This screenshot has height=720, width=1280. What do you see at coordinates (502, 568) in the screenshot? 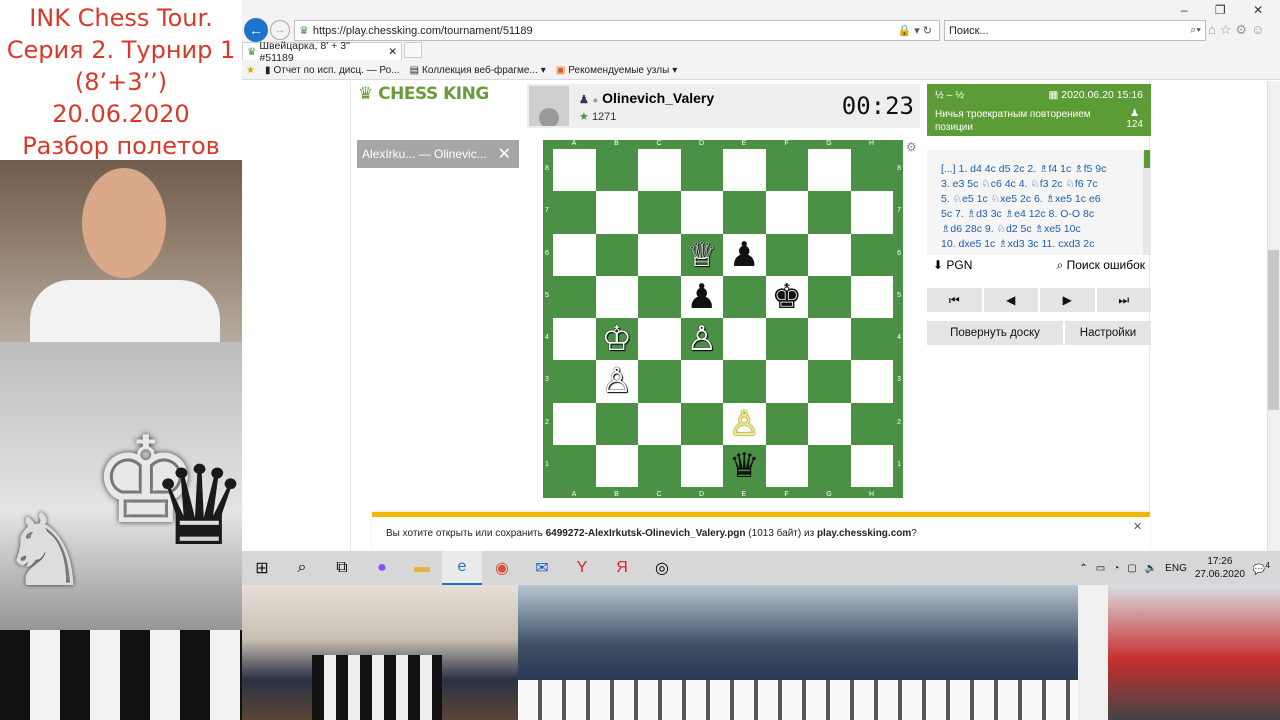
I see `chrome-icon: ◉` at bounding box center [502, 568].